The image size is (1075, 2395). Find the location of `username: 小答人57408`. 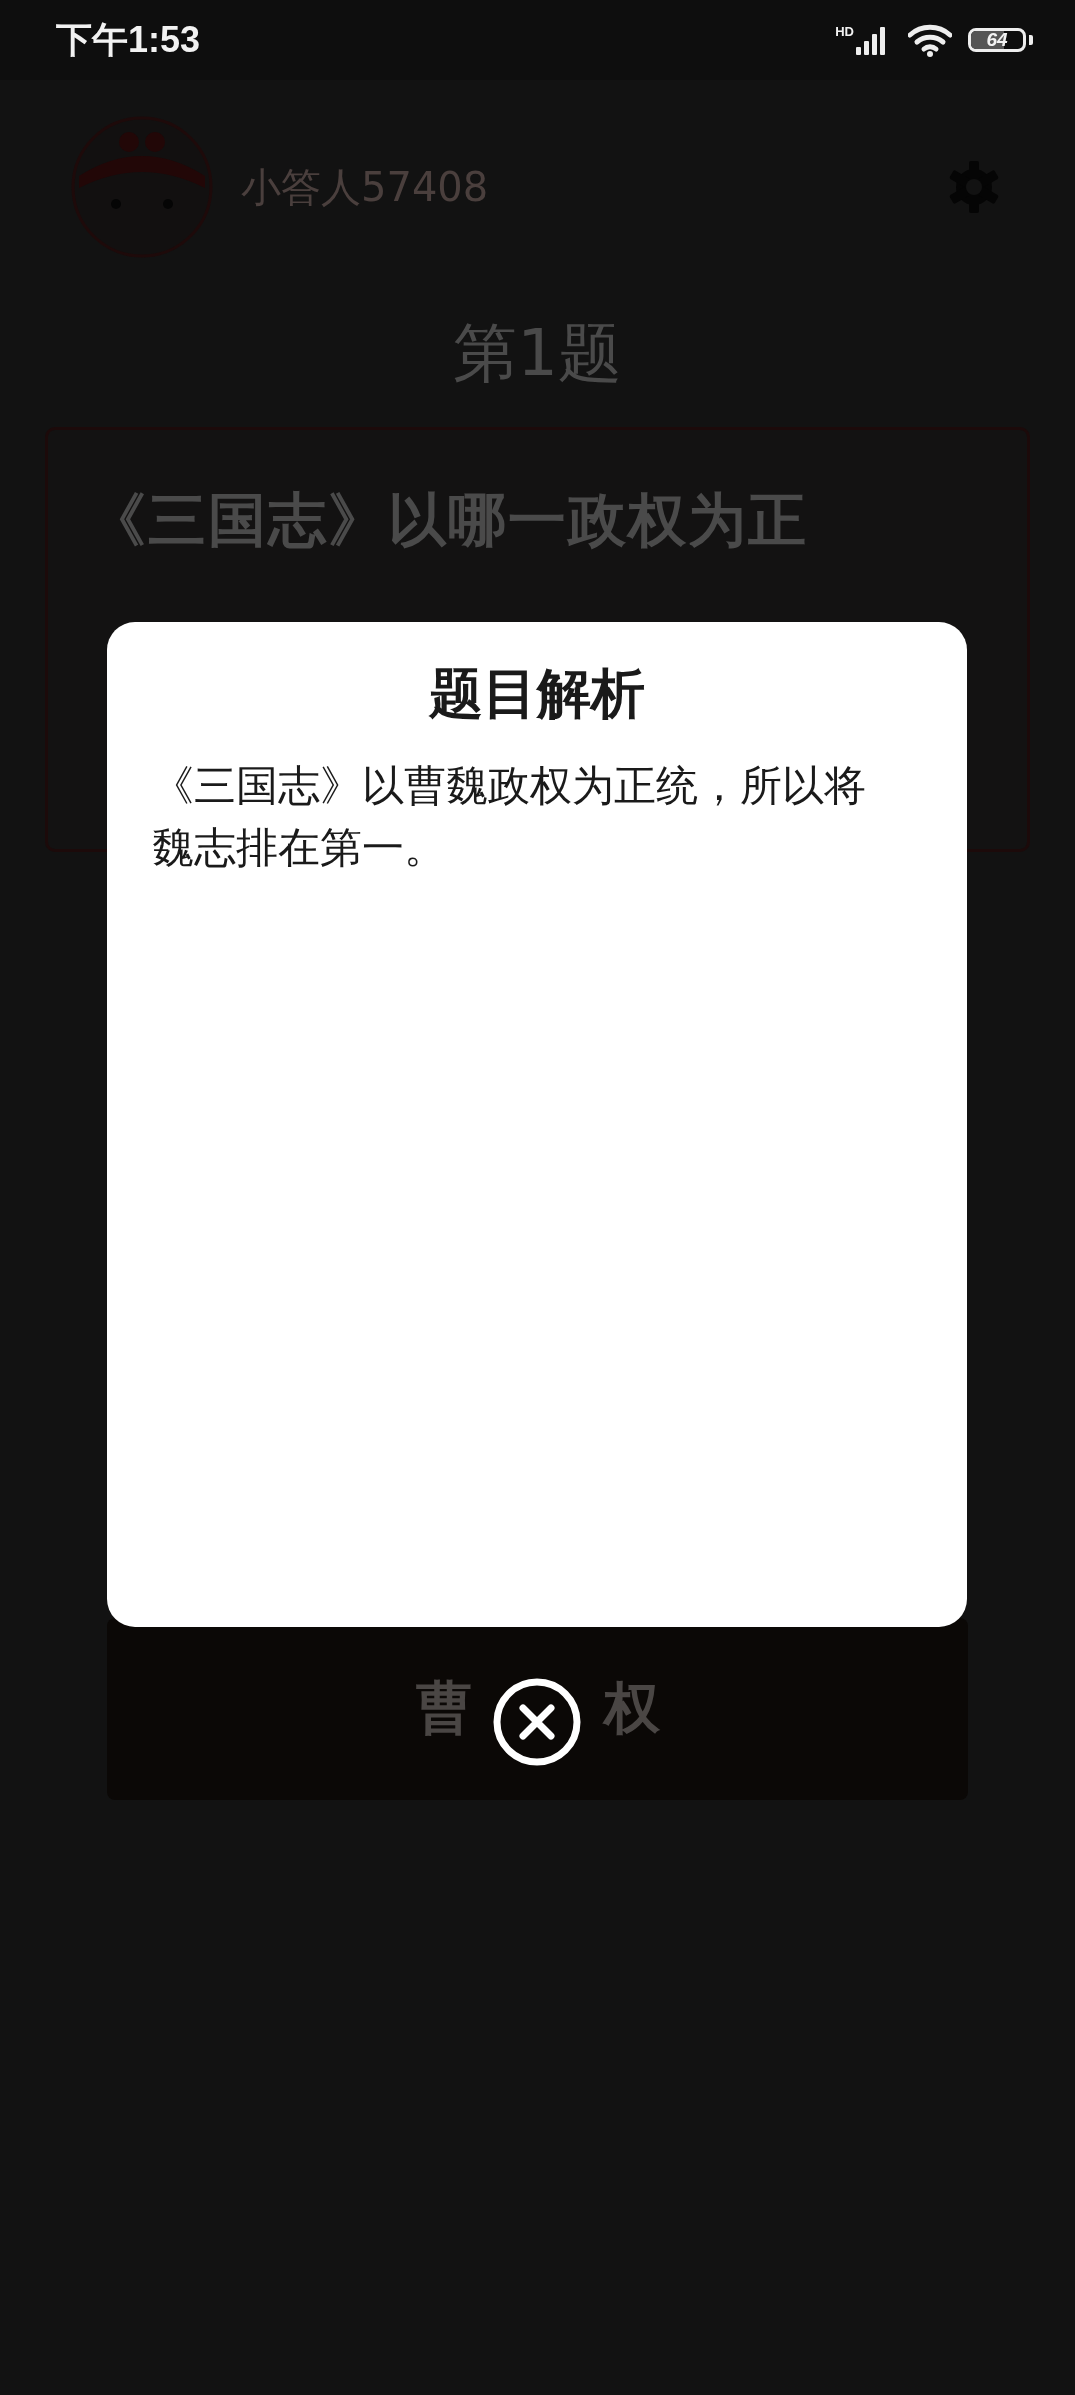

username: 小答人57408 is located at coordinates (365, 187).